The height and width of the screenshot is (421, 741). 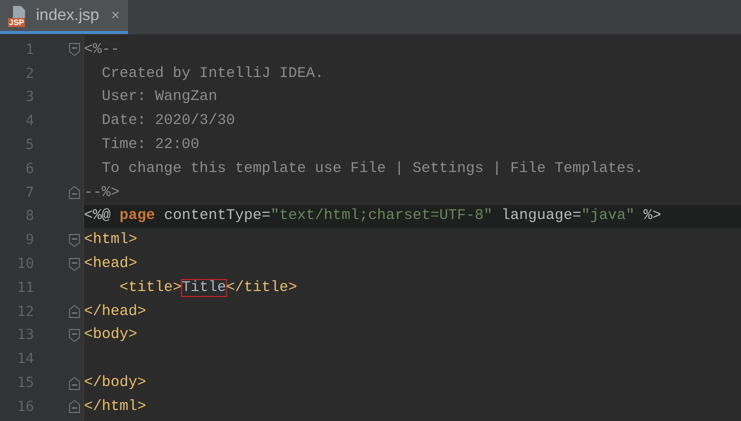 What do you see at coordinates (116, 312) in the screenshot?
I see `code-line: </head>` at bounding box center [116, 312].